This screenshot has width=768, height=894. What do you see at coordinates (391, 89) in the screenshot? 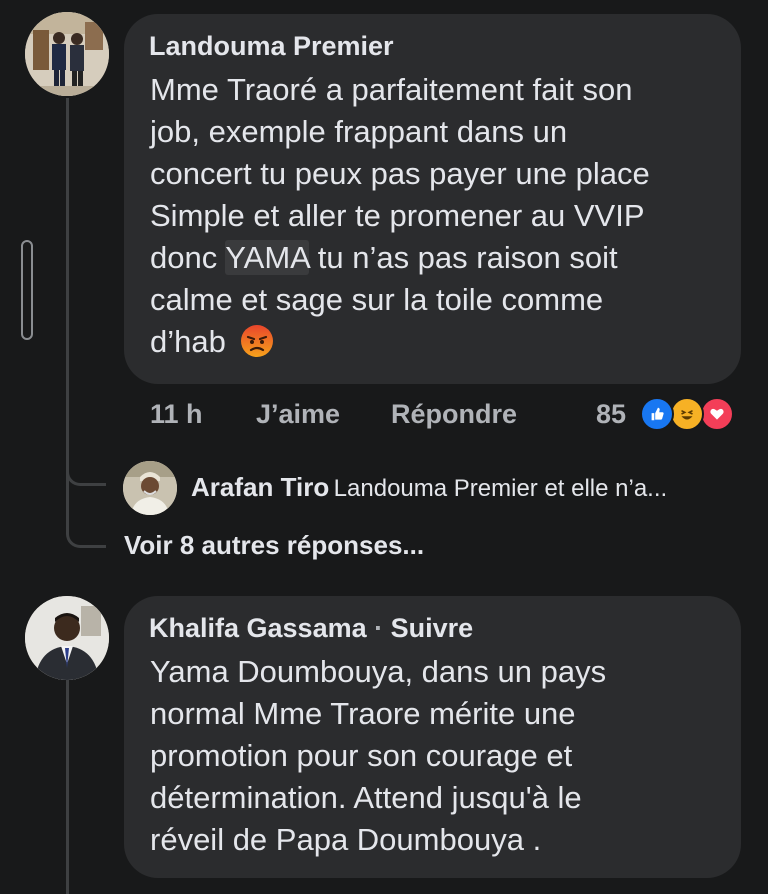
I see `comment-line: Mme Traoré a parfaitement fait son` at bounding box center [391, 89].